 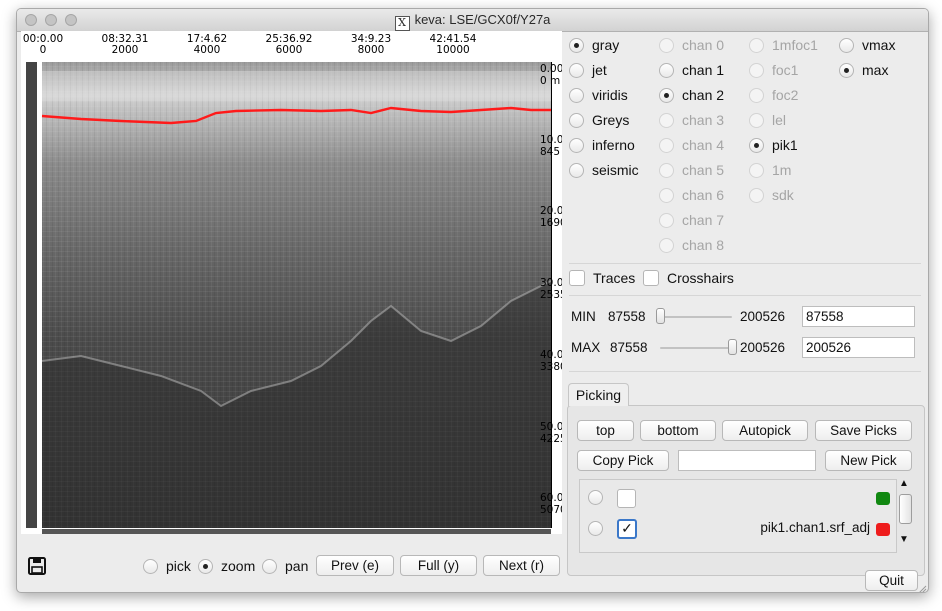 I want to click on min-slider, so click(x=694, y=316).